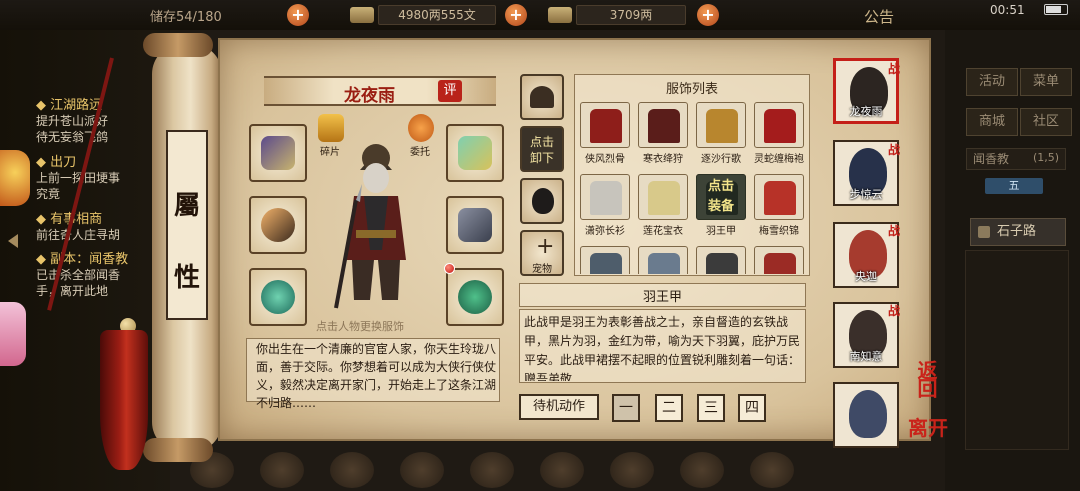 This screenshot has height=491, width=1080. I want to click on equip-button: 点击 装备, so click(721, 197).